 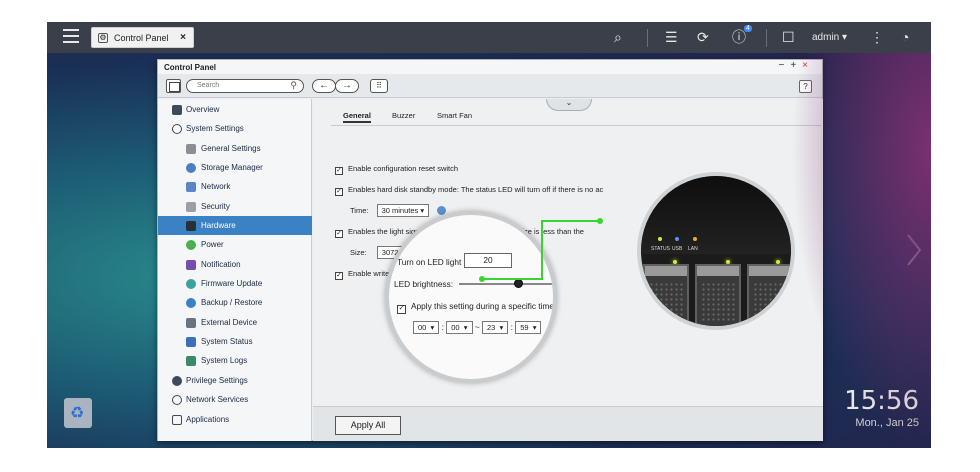 What do you see at coordinates (191, 149) in the screenshot?
I see `general-settings-icon` at bounding box center [191, 149].